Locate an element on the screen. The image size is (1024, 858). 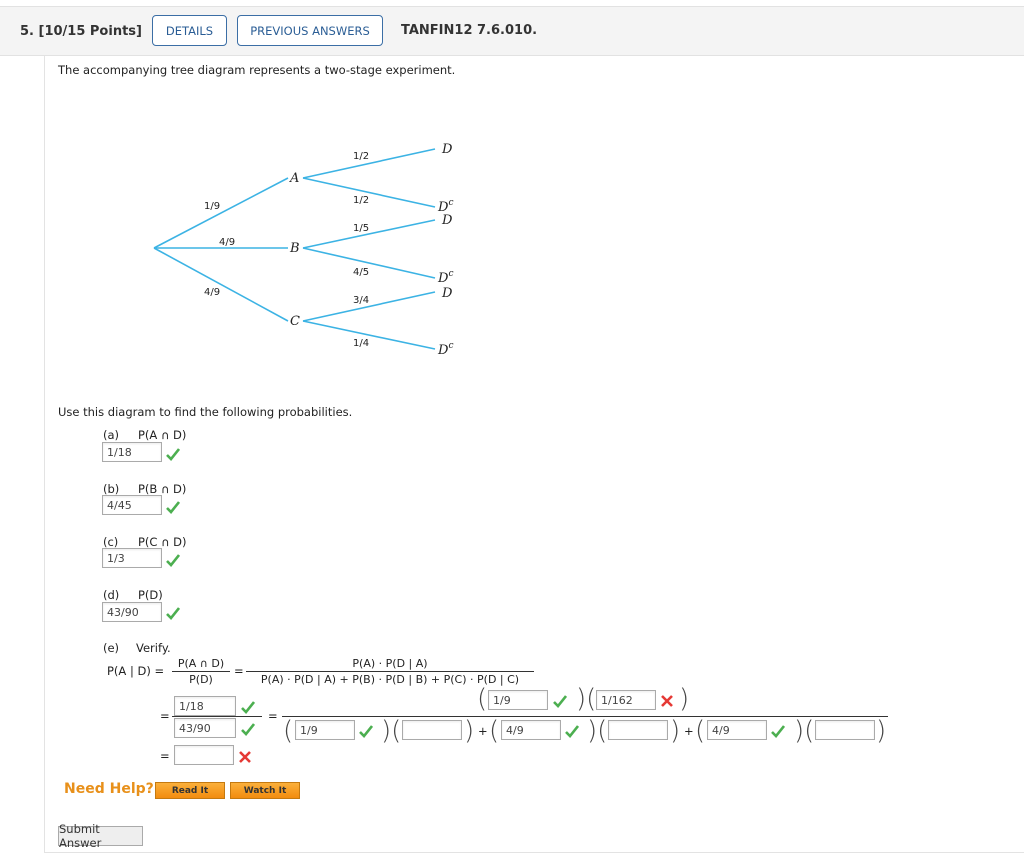
prob-a-dc: 1/2 is located at coordinates (361, 200).